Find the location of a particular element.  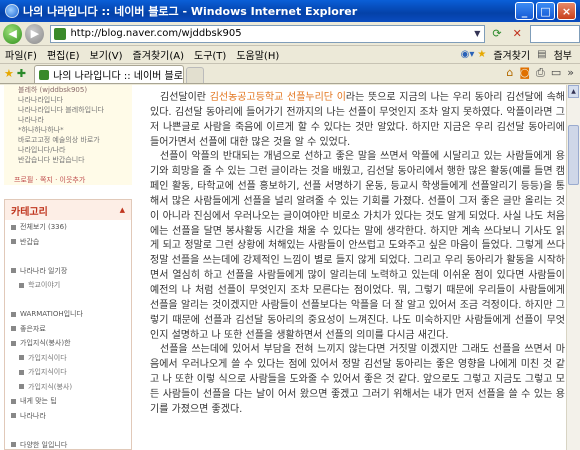

close-button: × is located at coordinates (566, 11).